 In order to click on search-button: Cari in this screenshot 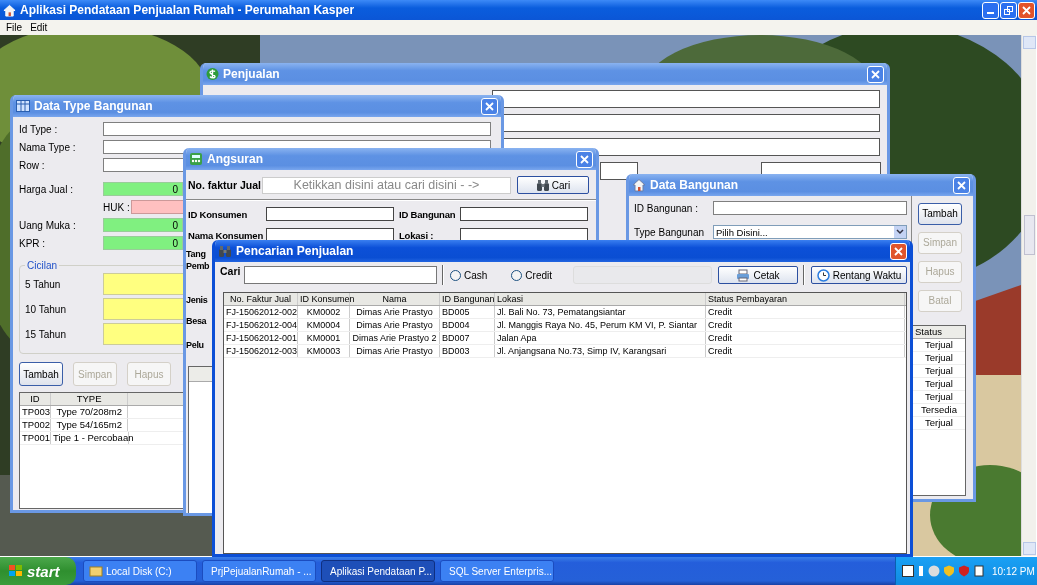, I will do `click(553, 185)`.